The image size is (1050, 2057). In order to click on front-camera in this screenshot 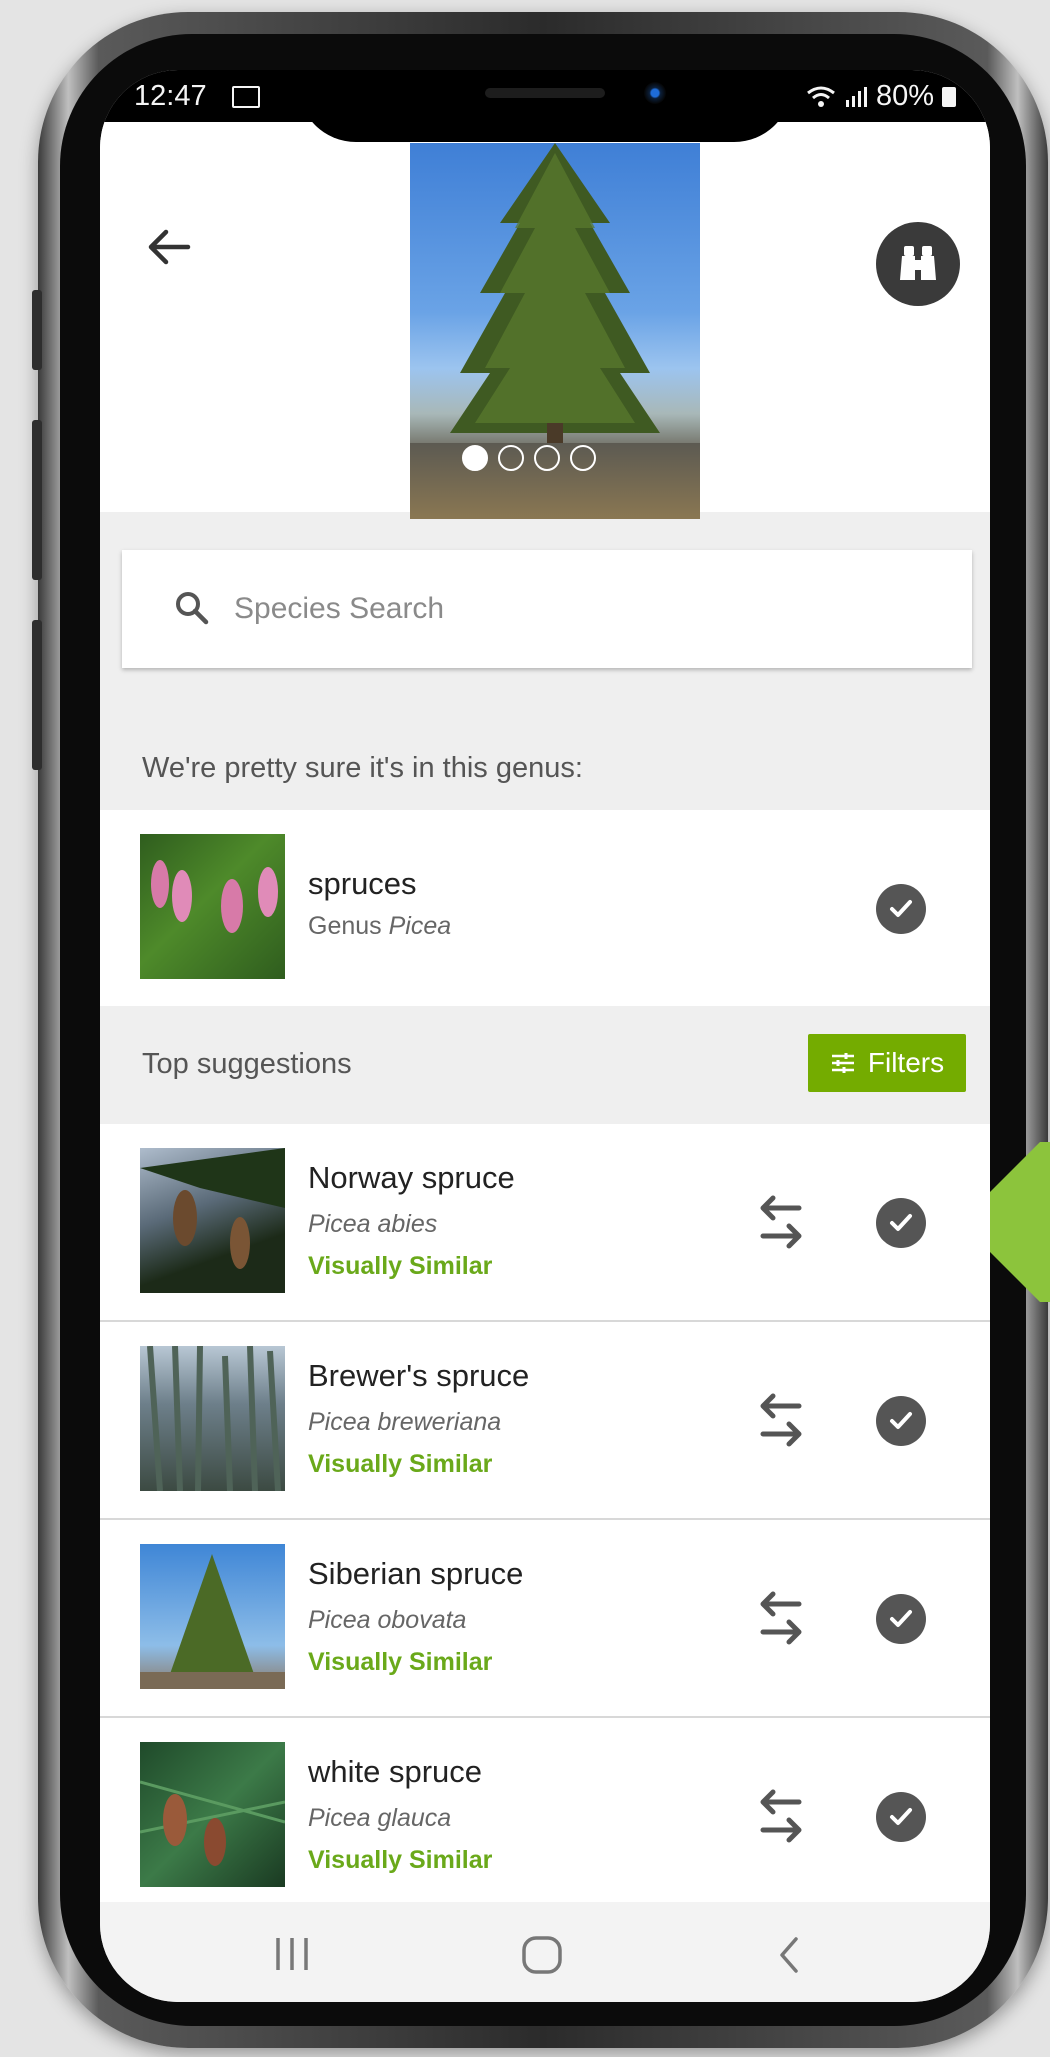, I will do `click(655, 93)`.